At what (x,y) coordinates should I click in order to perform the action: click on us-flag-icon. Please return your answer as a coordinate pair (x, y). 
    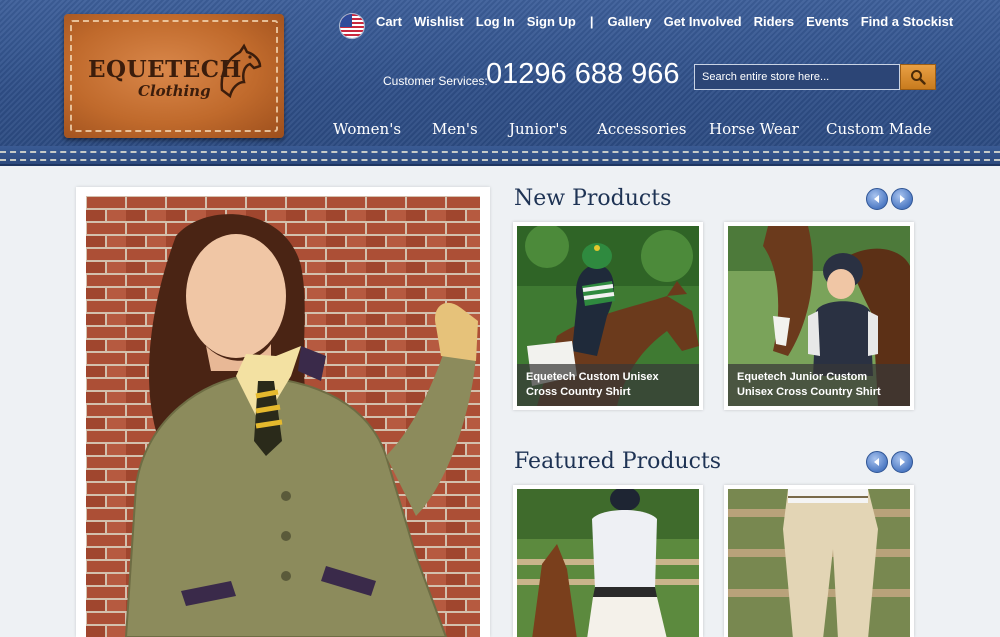
    Looking at the image, I should click on (352, 26).